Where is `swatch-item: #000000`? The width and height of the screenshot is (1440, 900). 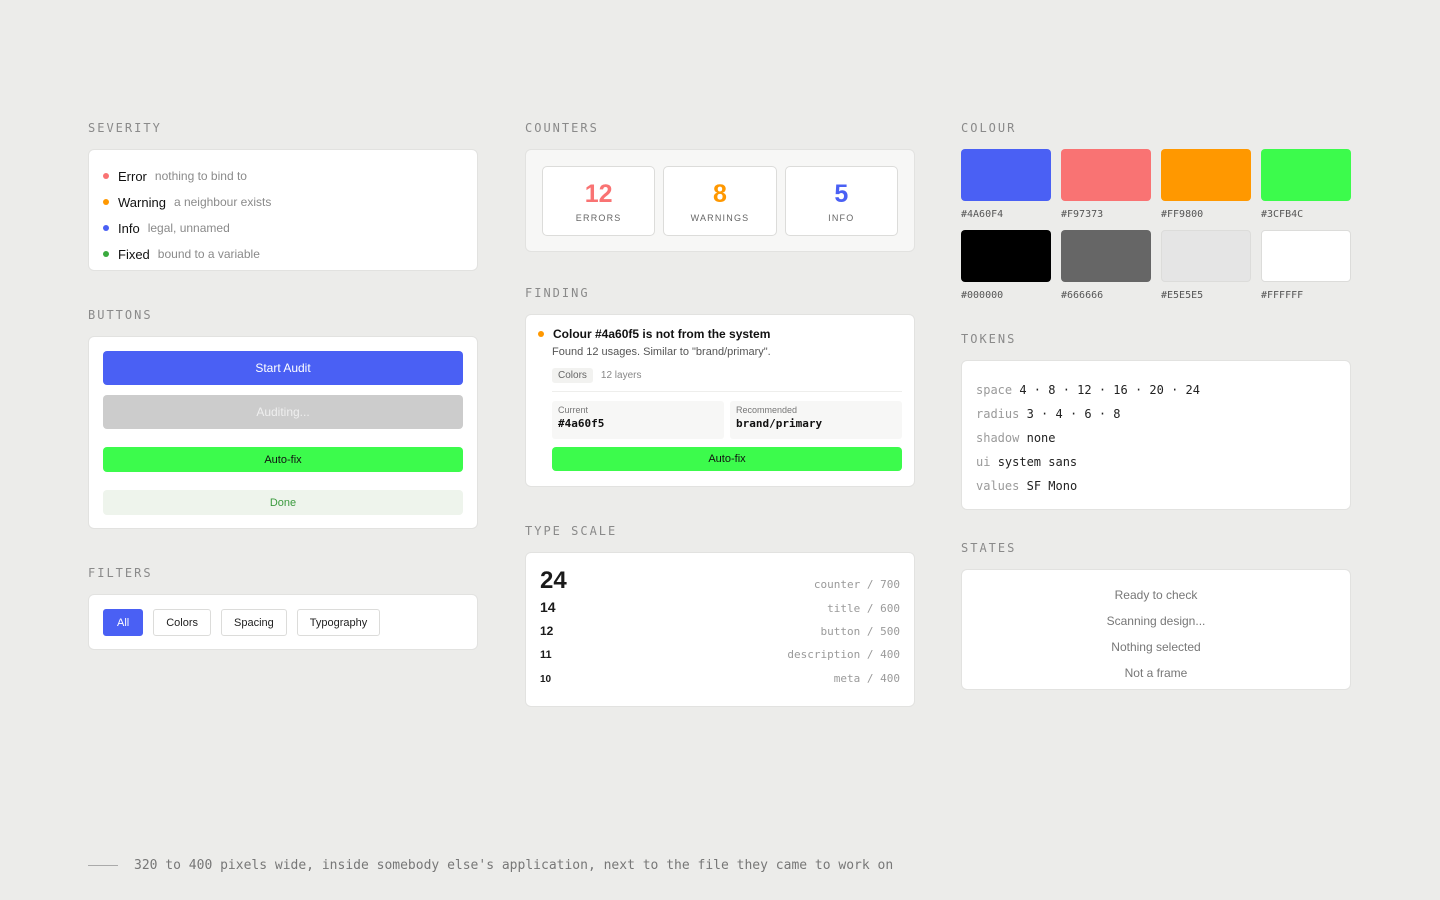
swatch-item: #000000 is located at coordinates (1006, 265).